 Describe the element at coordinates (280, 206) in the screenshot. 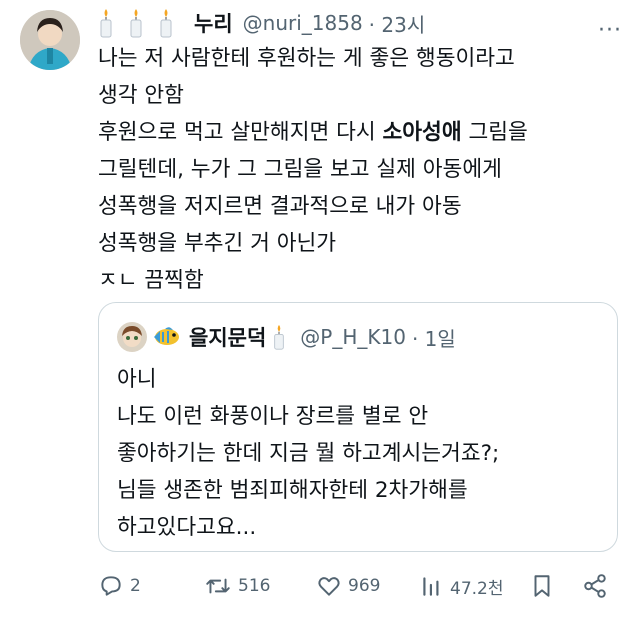

I see `text-segment: 성폭행을 저지르면 결과적으로 내가 아동` at that location.